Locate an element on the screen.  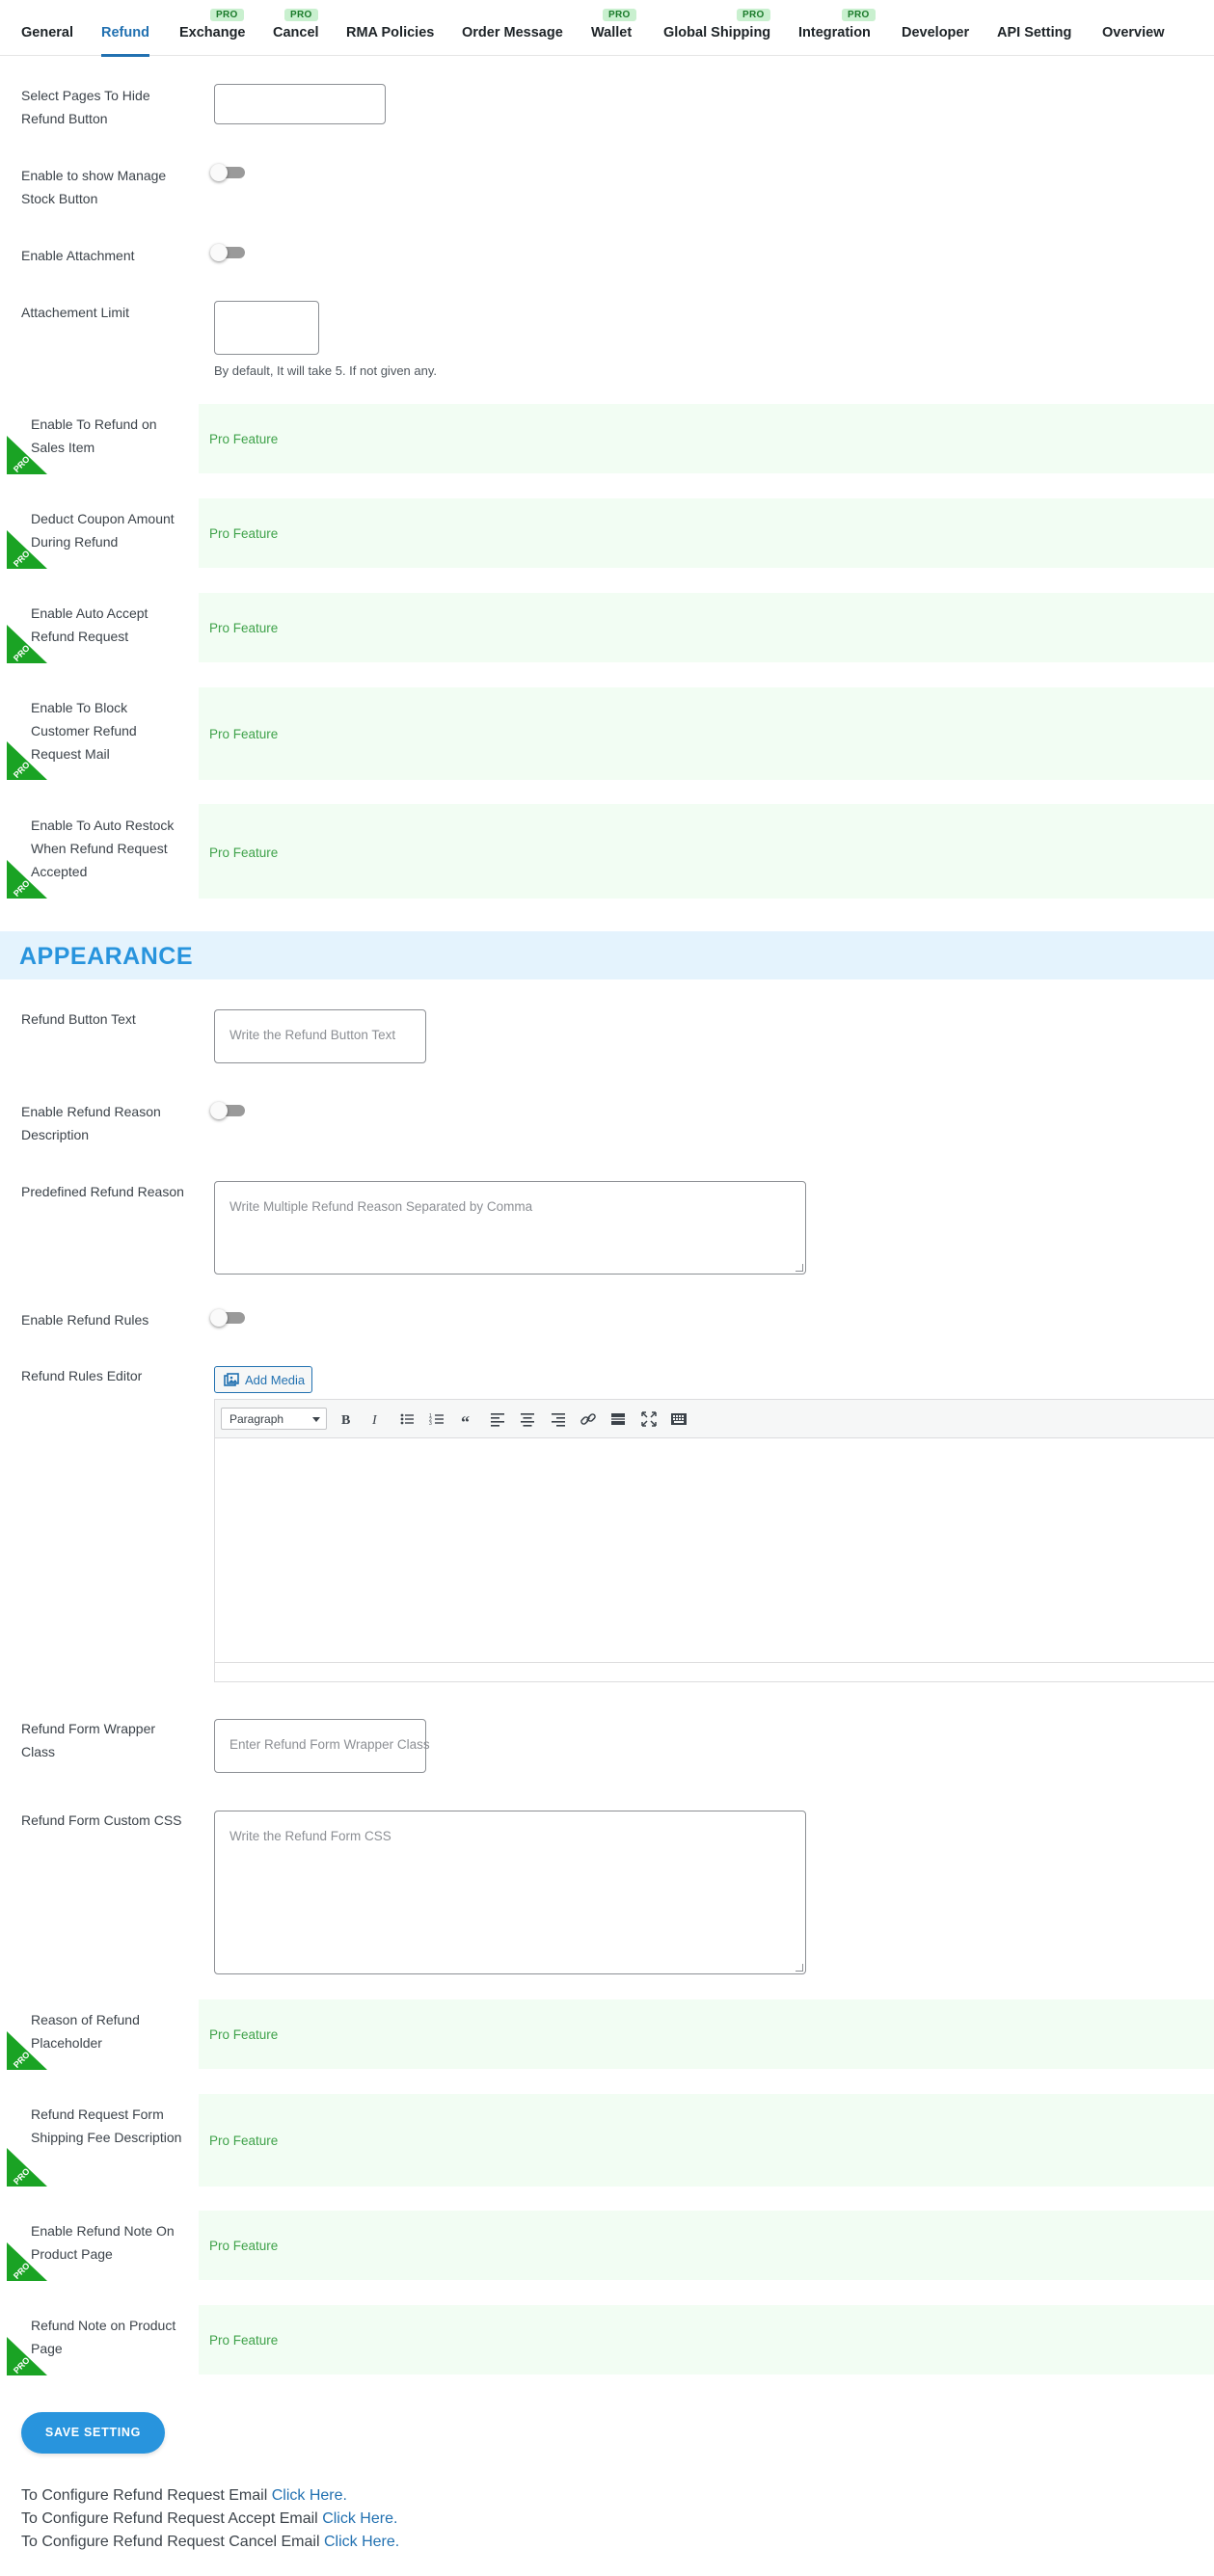
svg-text: B is located at coordinates (345, 1421).